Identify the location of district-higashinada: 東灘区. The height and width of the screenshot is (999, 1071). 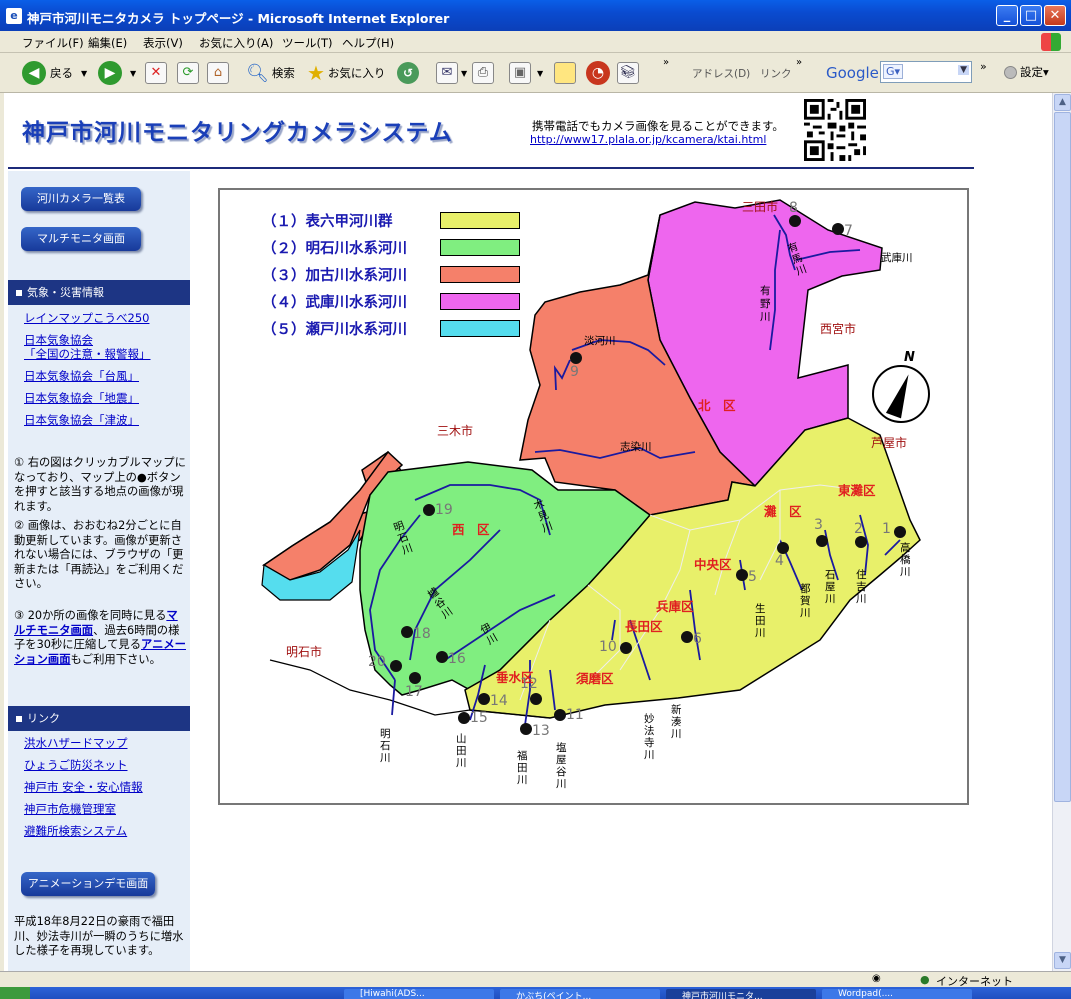
(857, 490).